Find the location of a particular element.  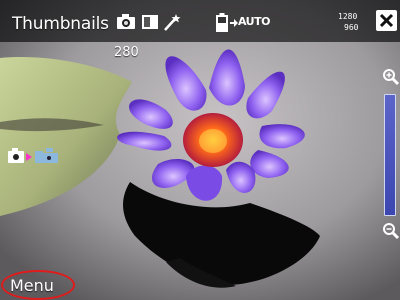

menu-button: Menu is located at coordinates (32, 285).